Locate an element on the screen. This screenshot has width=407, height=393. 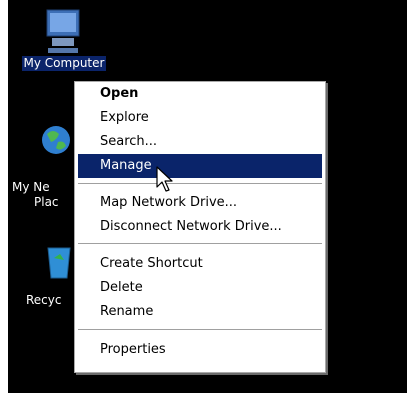
network-globe-icon is located at coordinates (56, 140).